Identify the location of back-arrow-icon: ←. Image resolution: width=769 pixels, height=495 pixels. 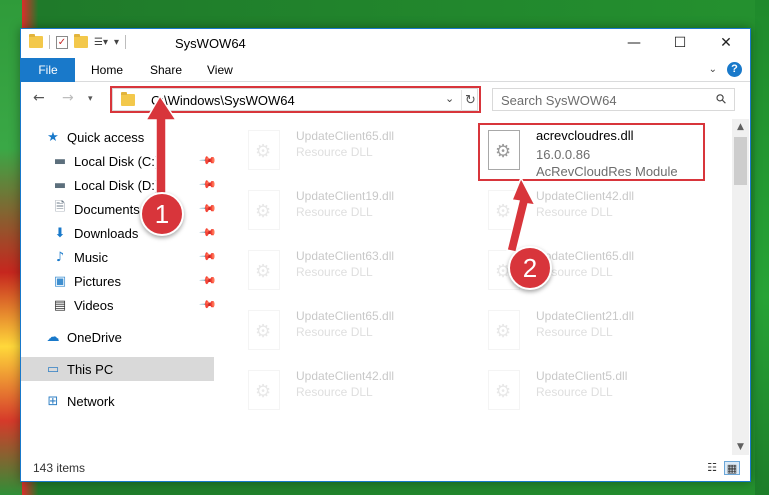
(39, 98).